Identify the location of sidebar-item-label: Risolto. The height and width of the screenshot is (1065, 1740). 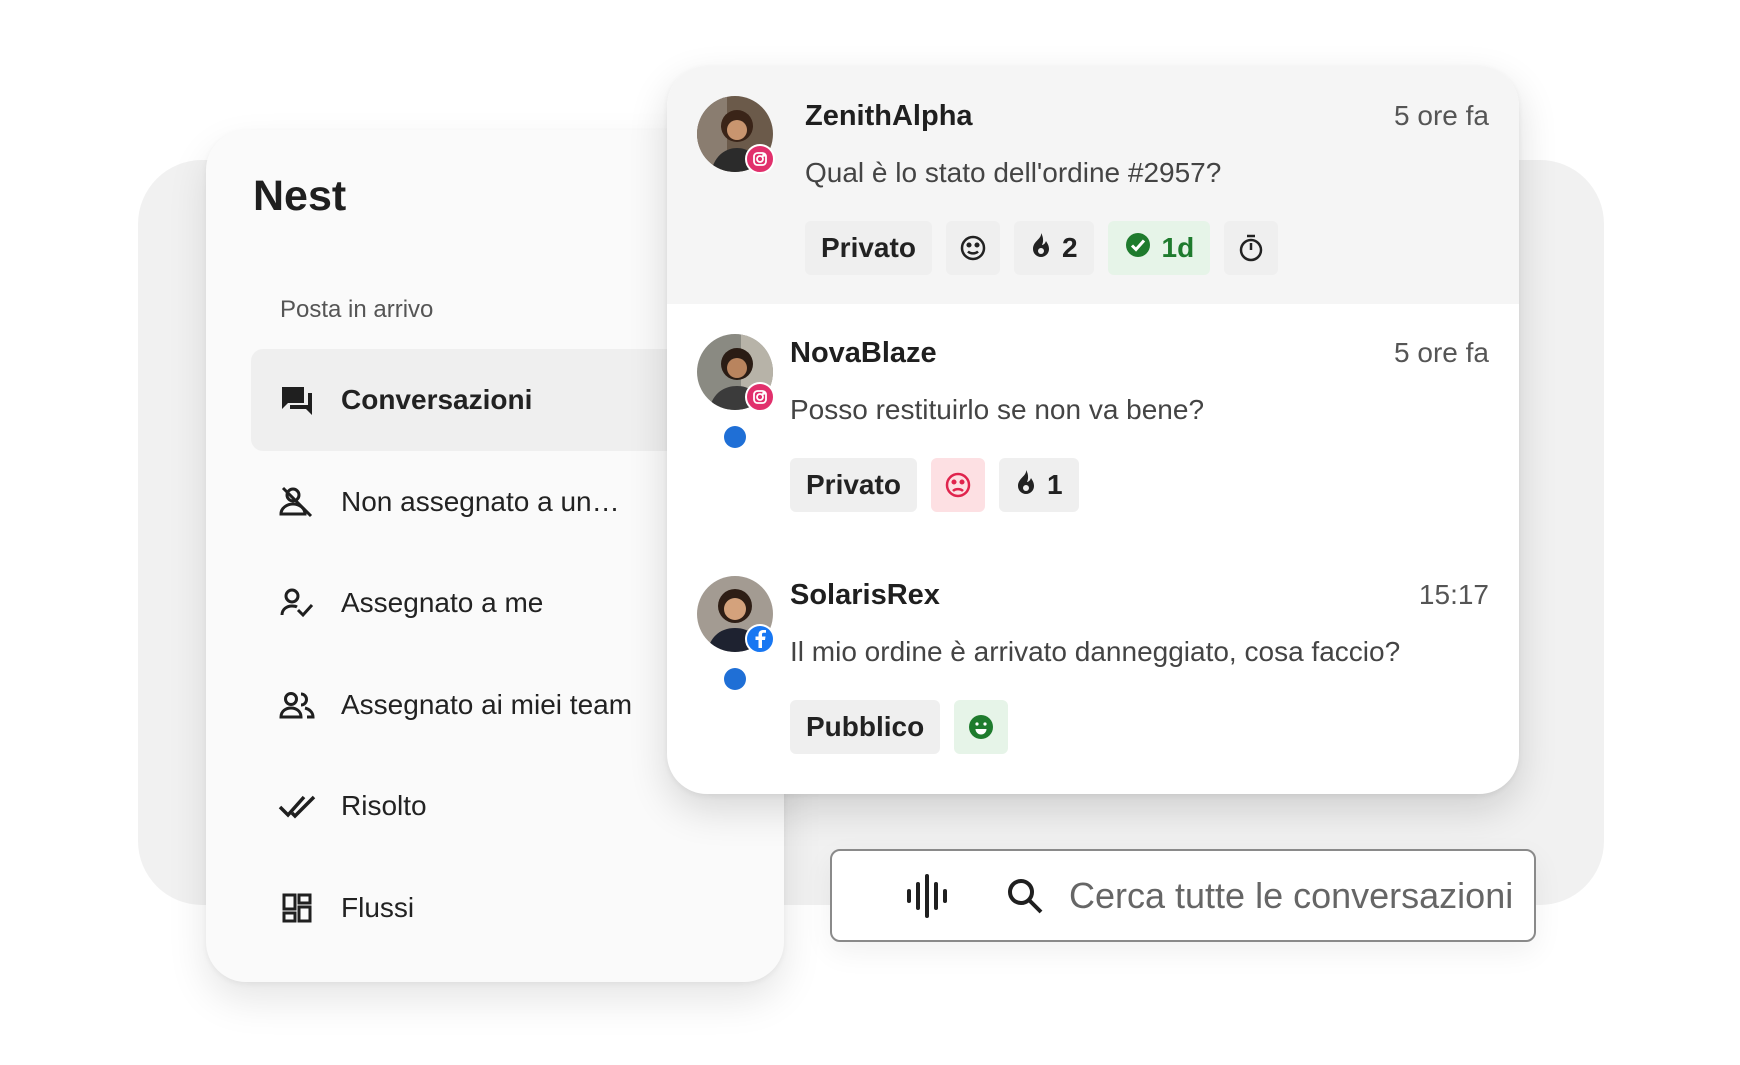
(384, 805).